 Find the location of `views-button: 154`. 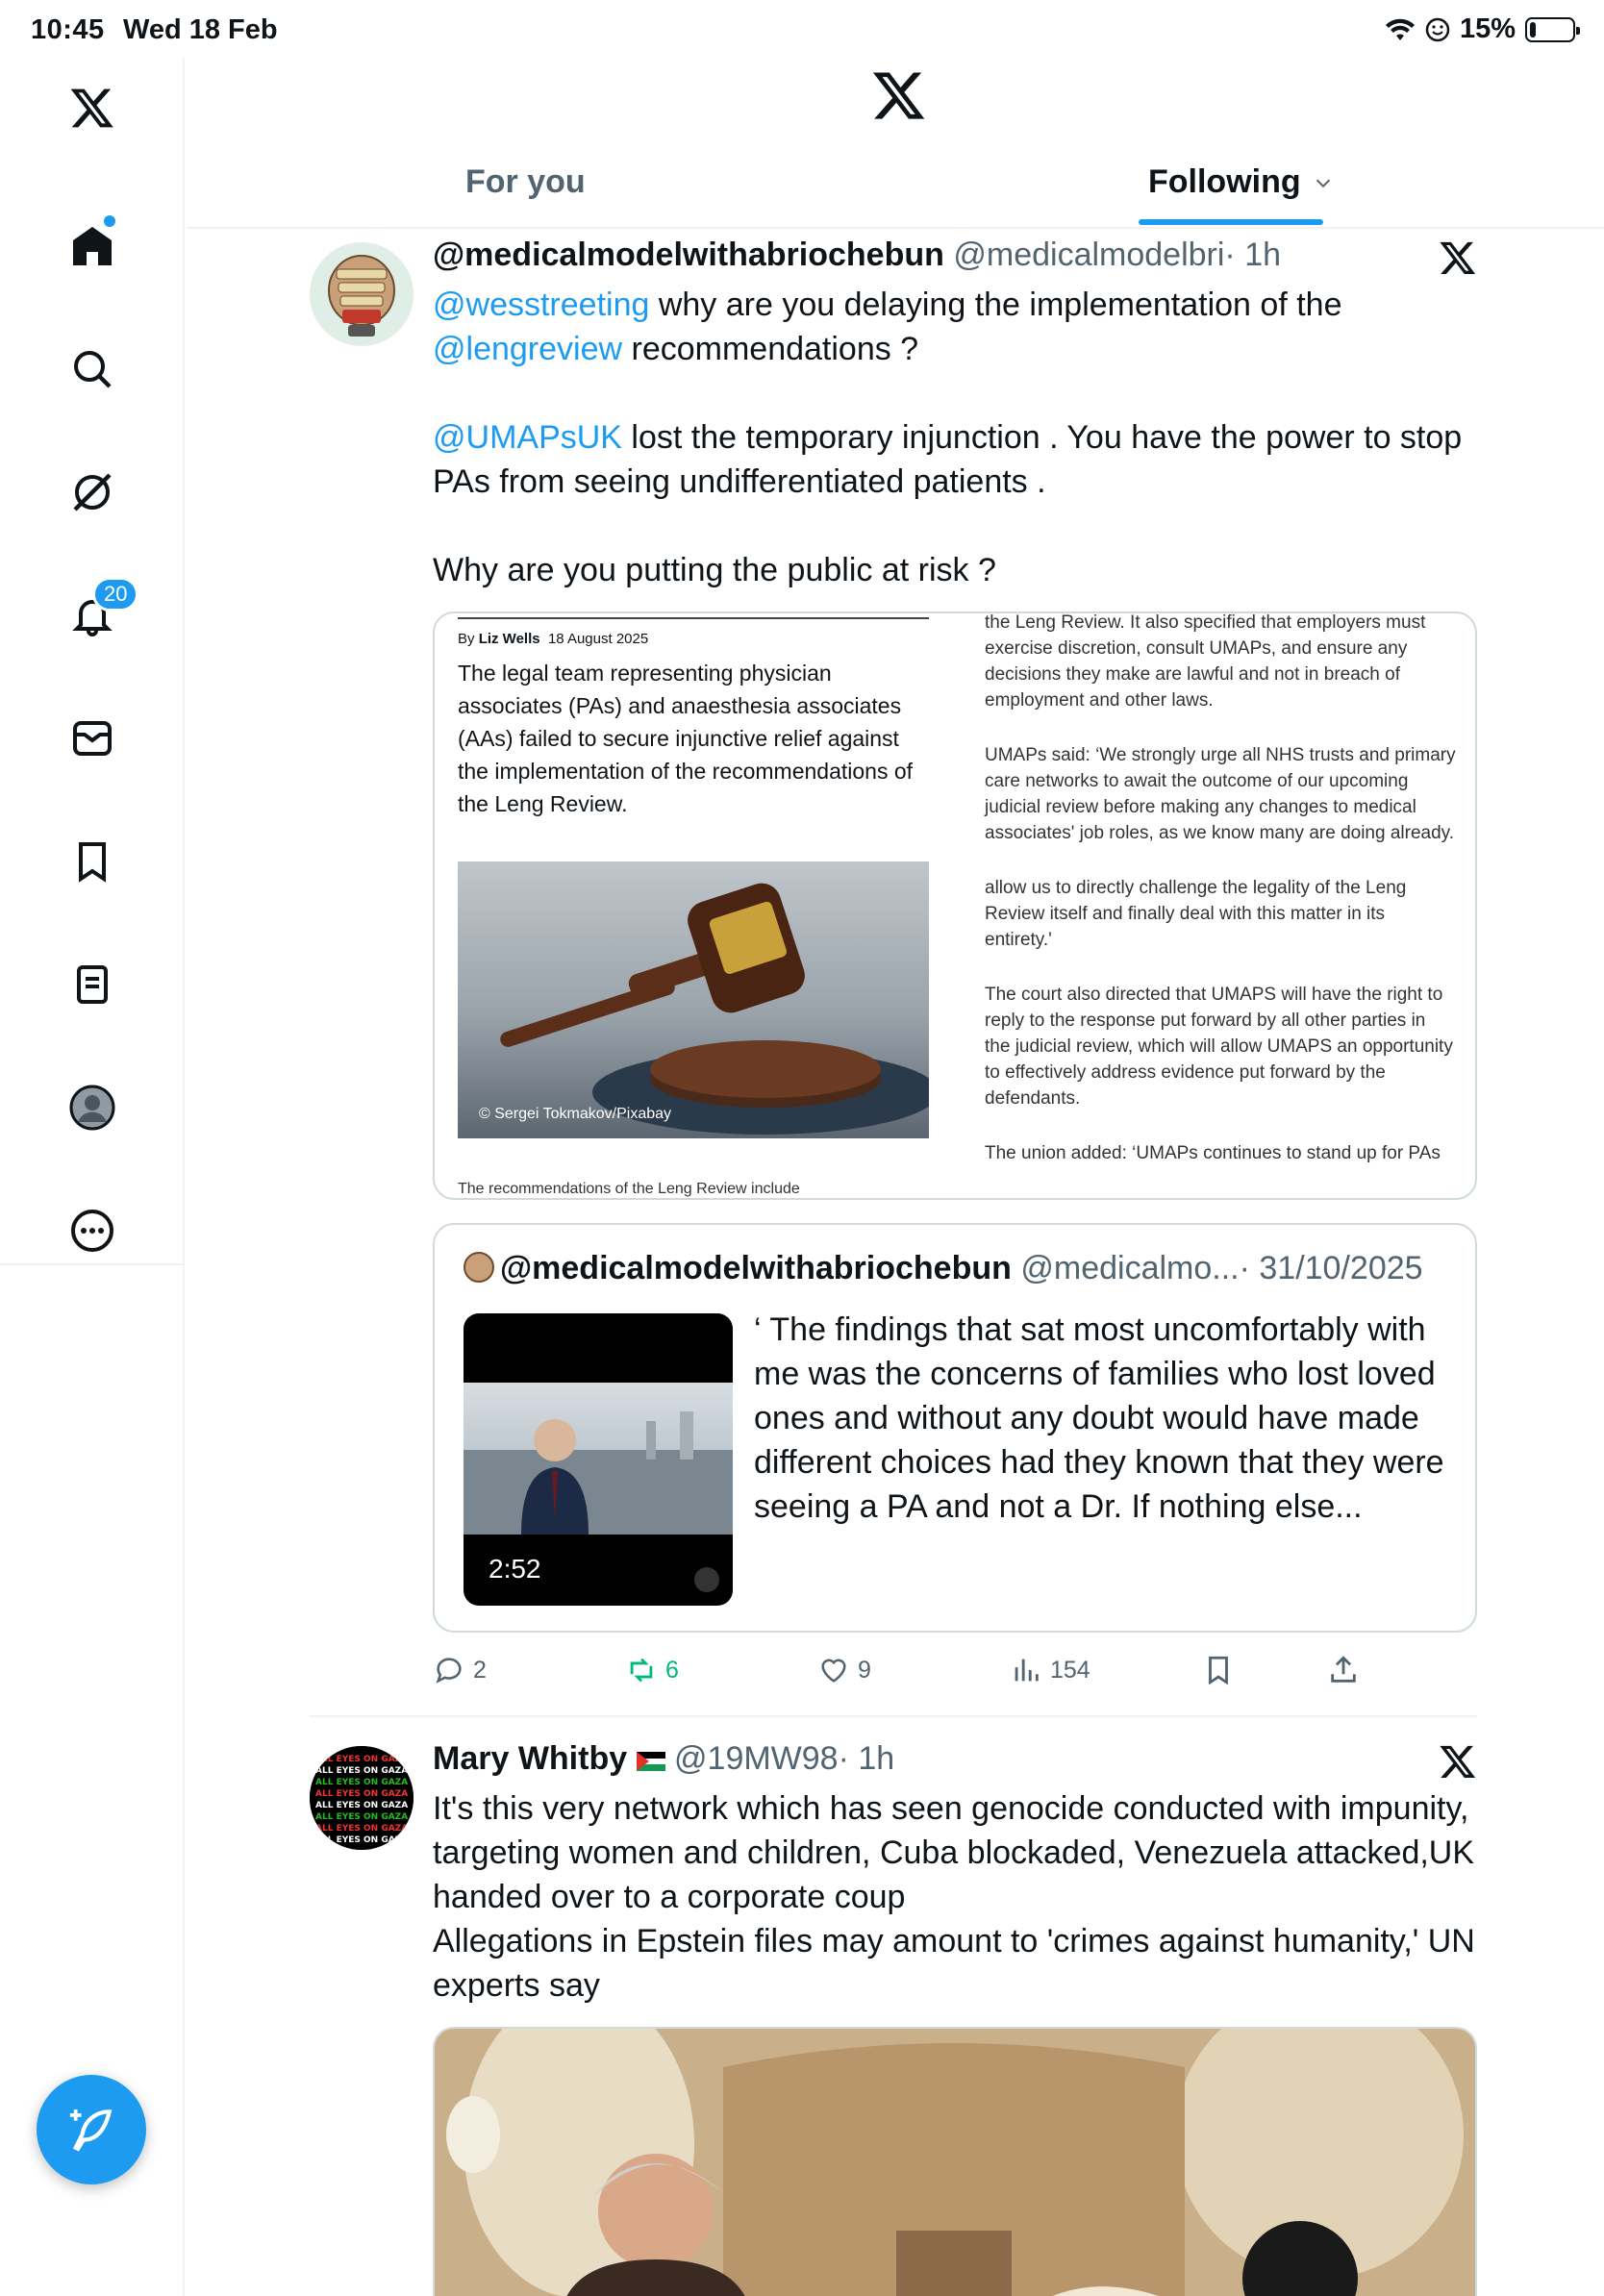

views-button: 154 is located at coordinates (1050, 1670).